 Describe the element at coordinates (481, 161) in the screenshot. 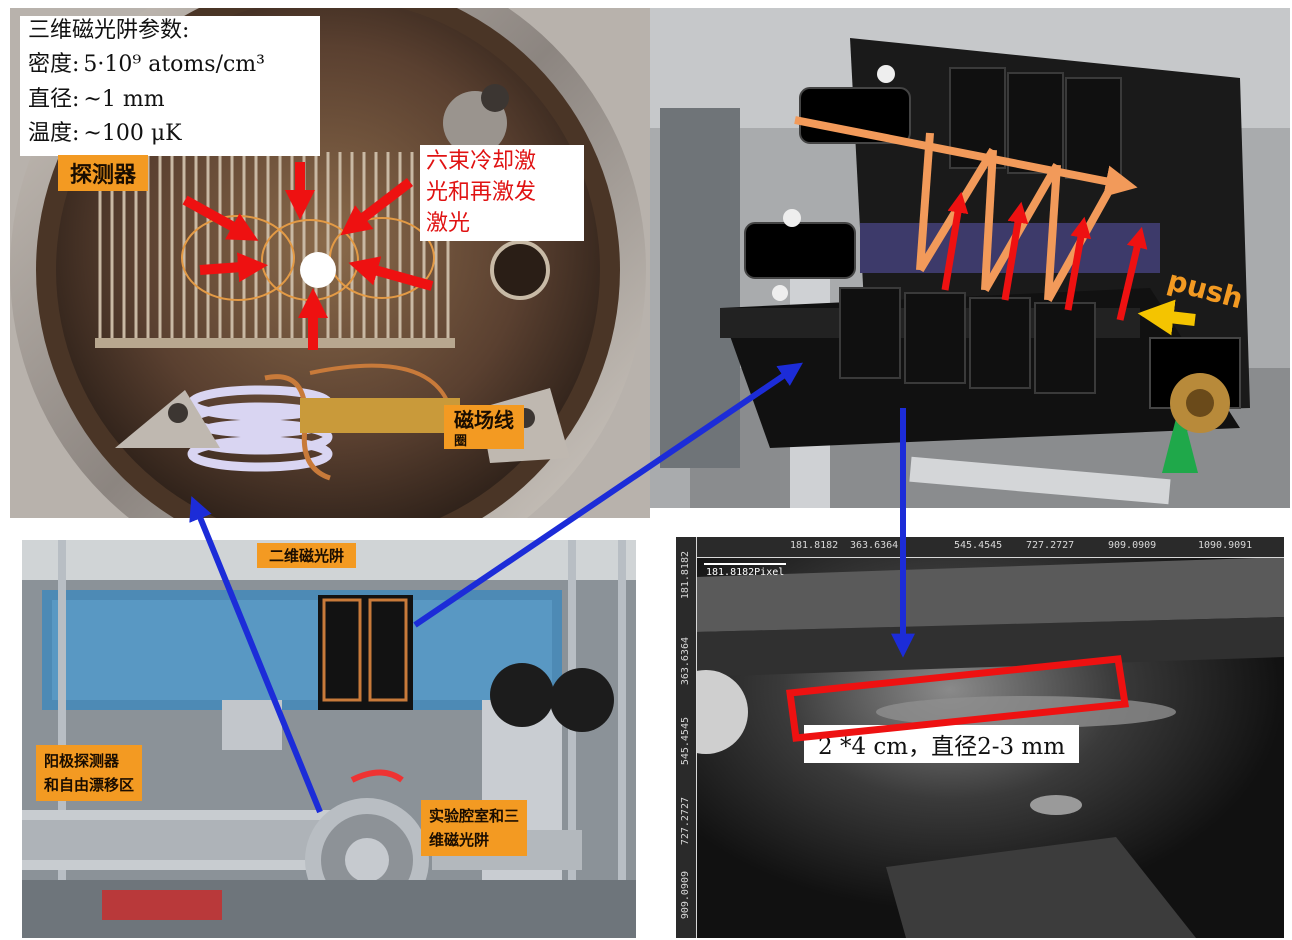

I see `six-beam-line-1: 六束冷却激` at that location.